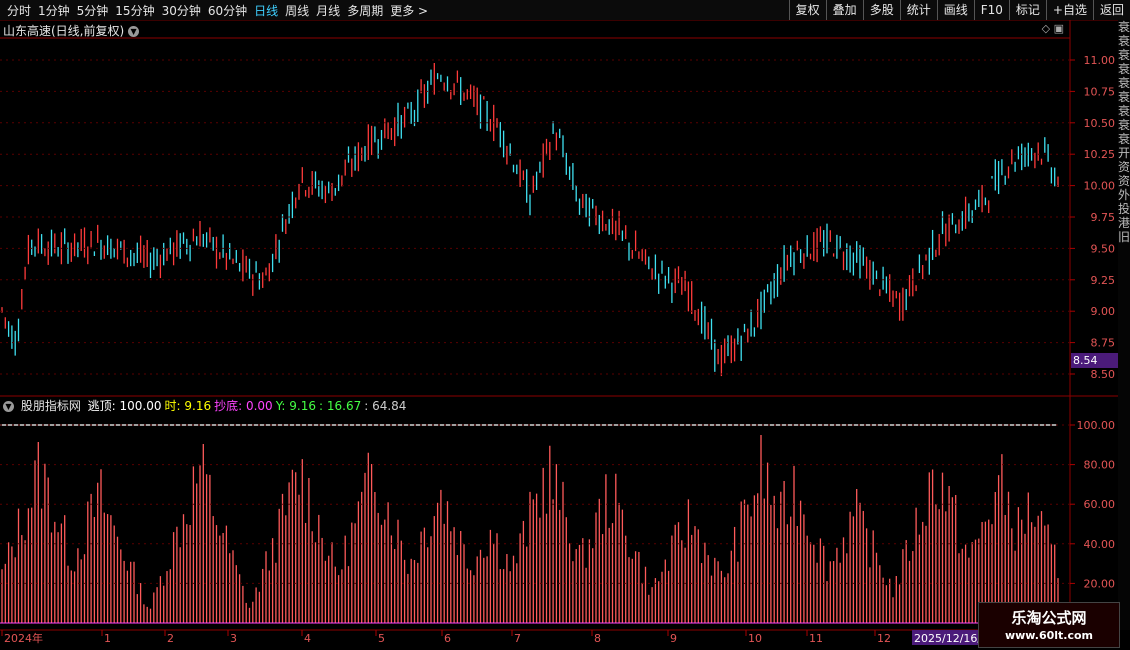 The width and height of the screenshot is (1130, 650). What do you see at coordinates (170, 638) in the screenshot?
I see `time-label: 2` at bounding box center [170, 638].